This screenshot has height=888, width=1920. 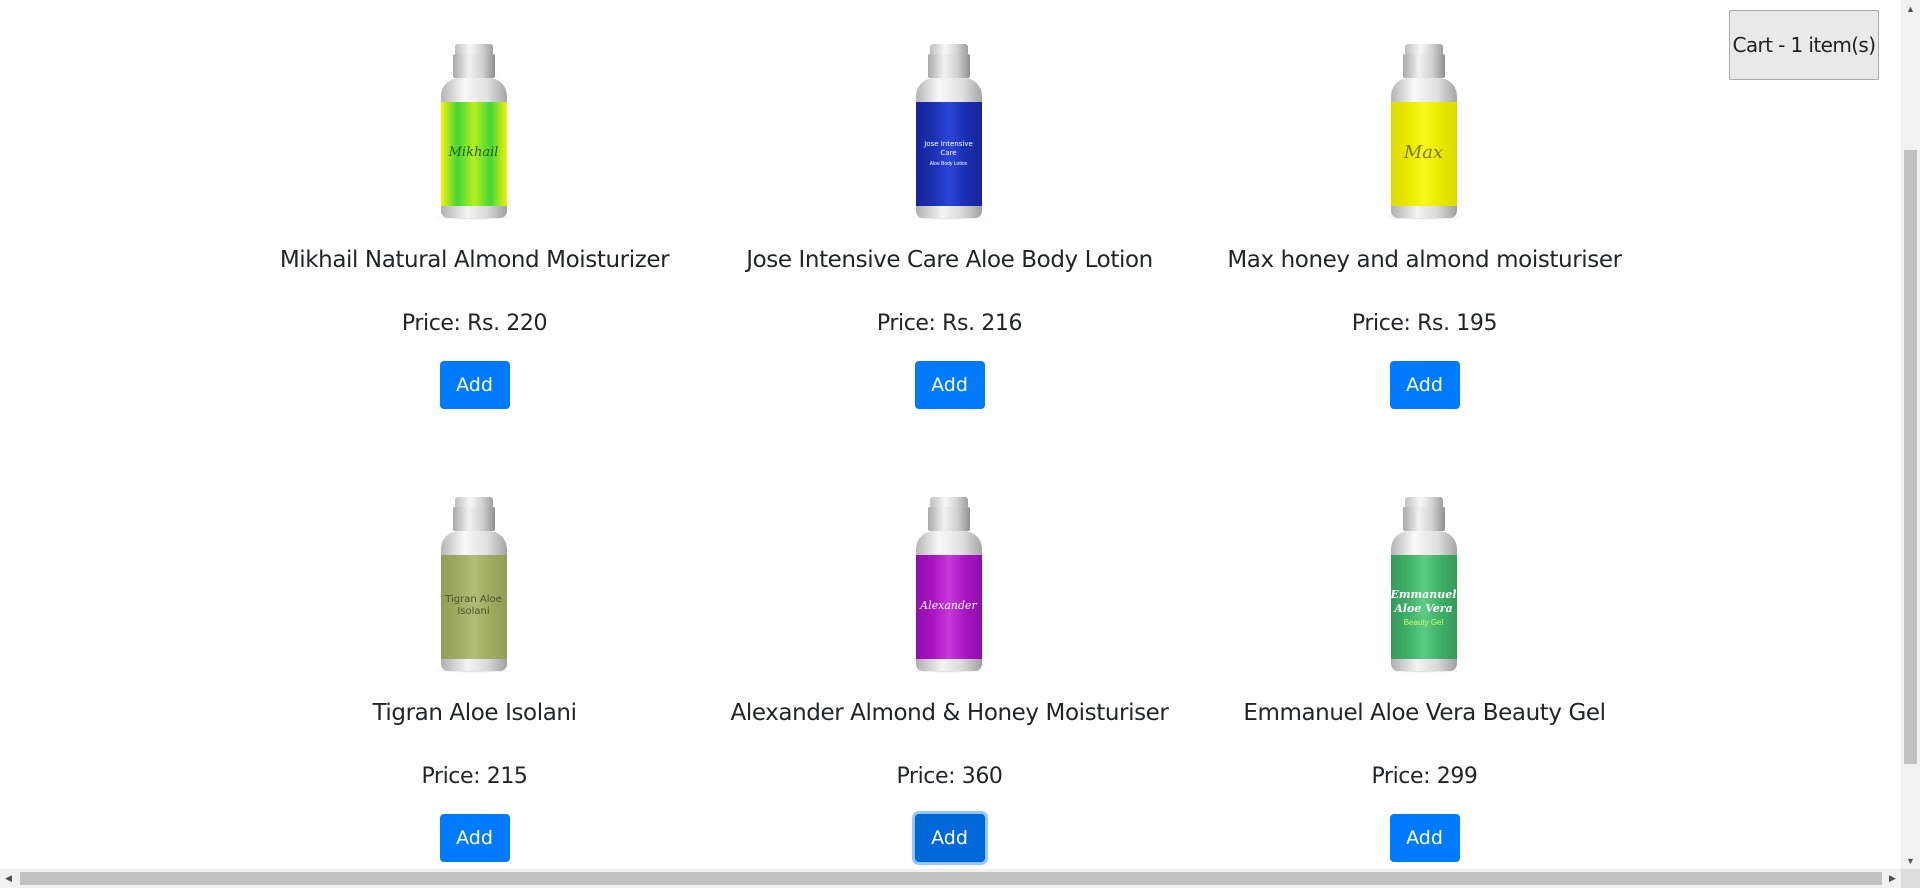 What do you see at coordinates (948, 164) in the screenshot?
I see `bottle-label-subtext: Aloe Body Lotion` at bounding box center [948, 164].